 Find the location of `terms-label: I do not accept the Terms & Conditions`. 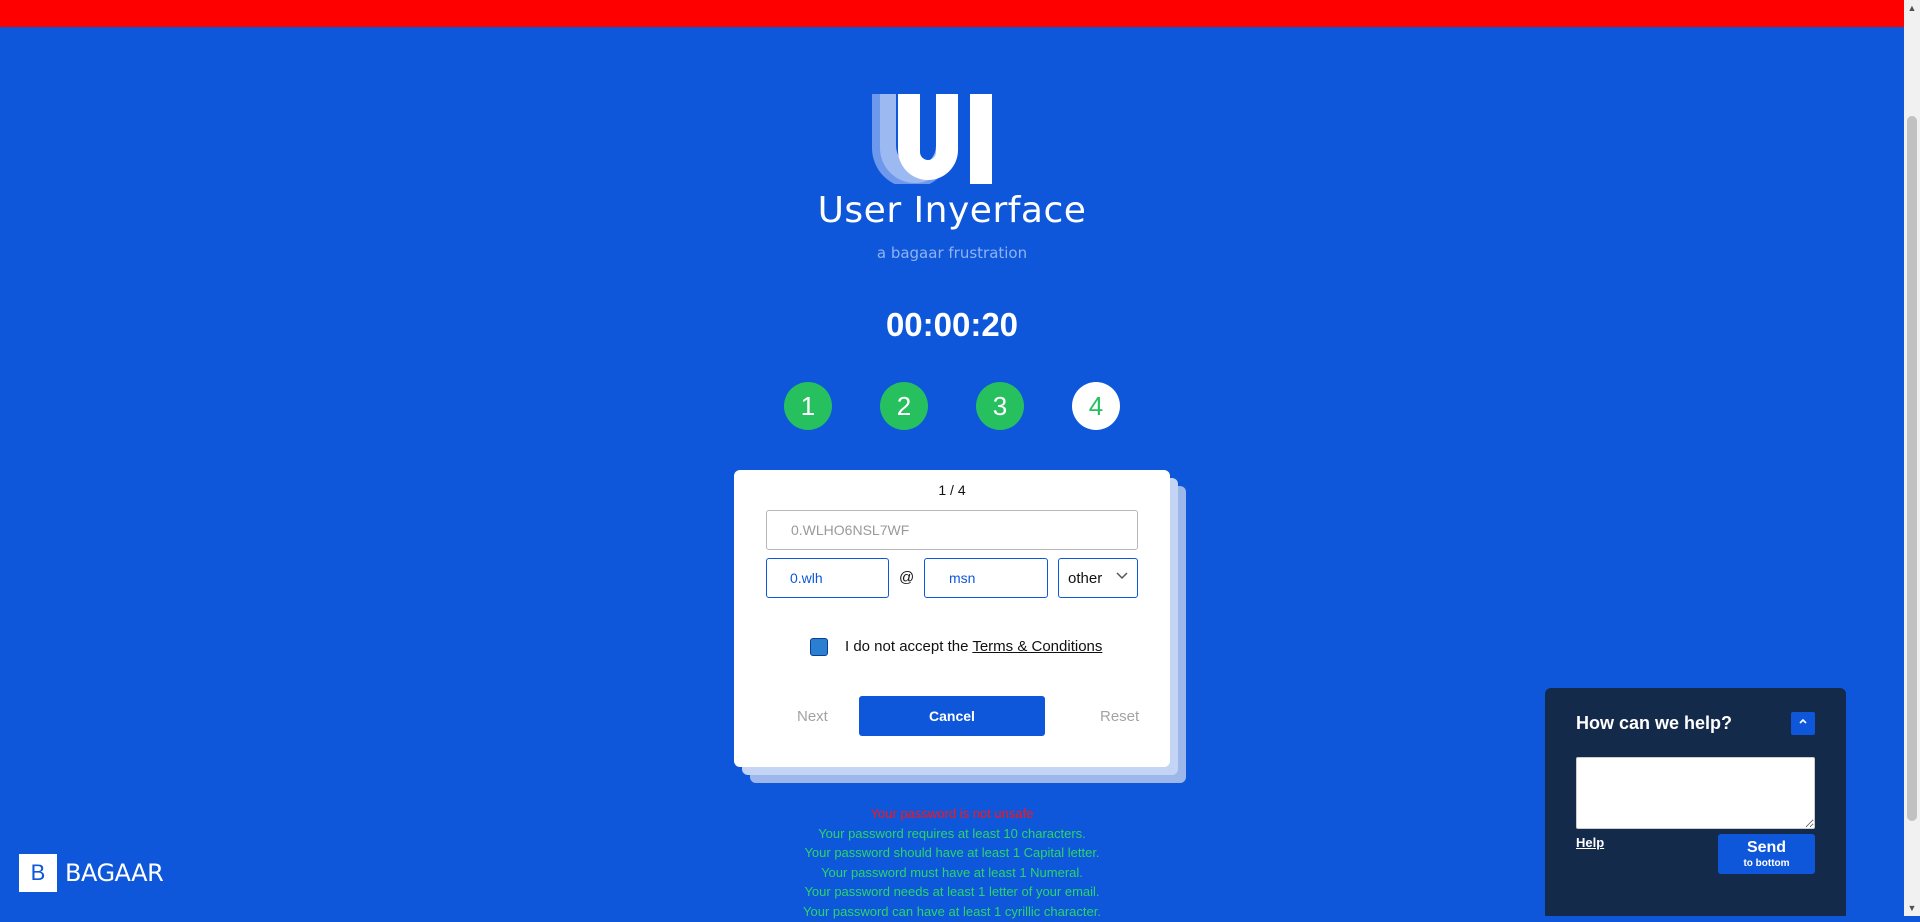

terms-label: I do not accept the Terms & Conditions is located at coordinates (973, 646).